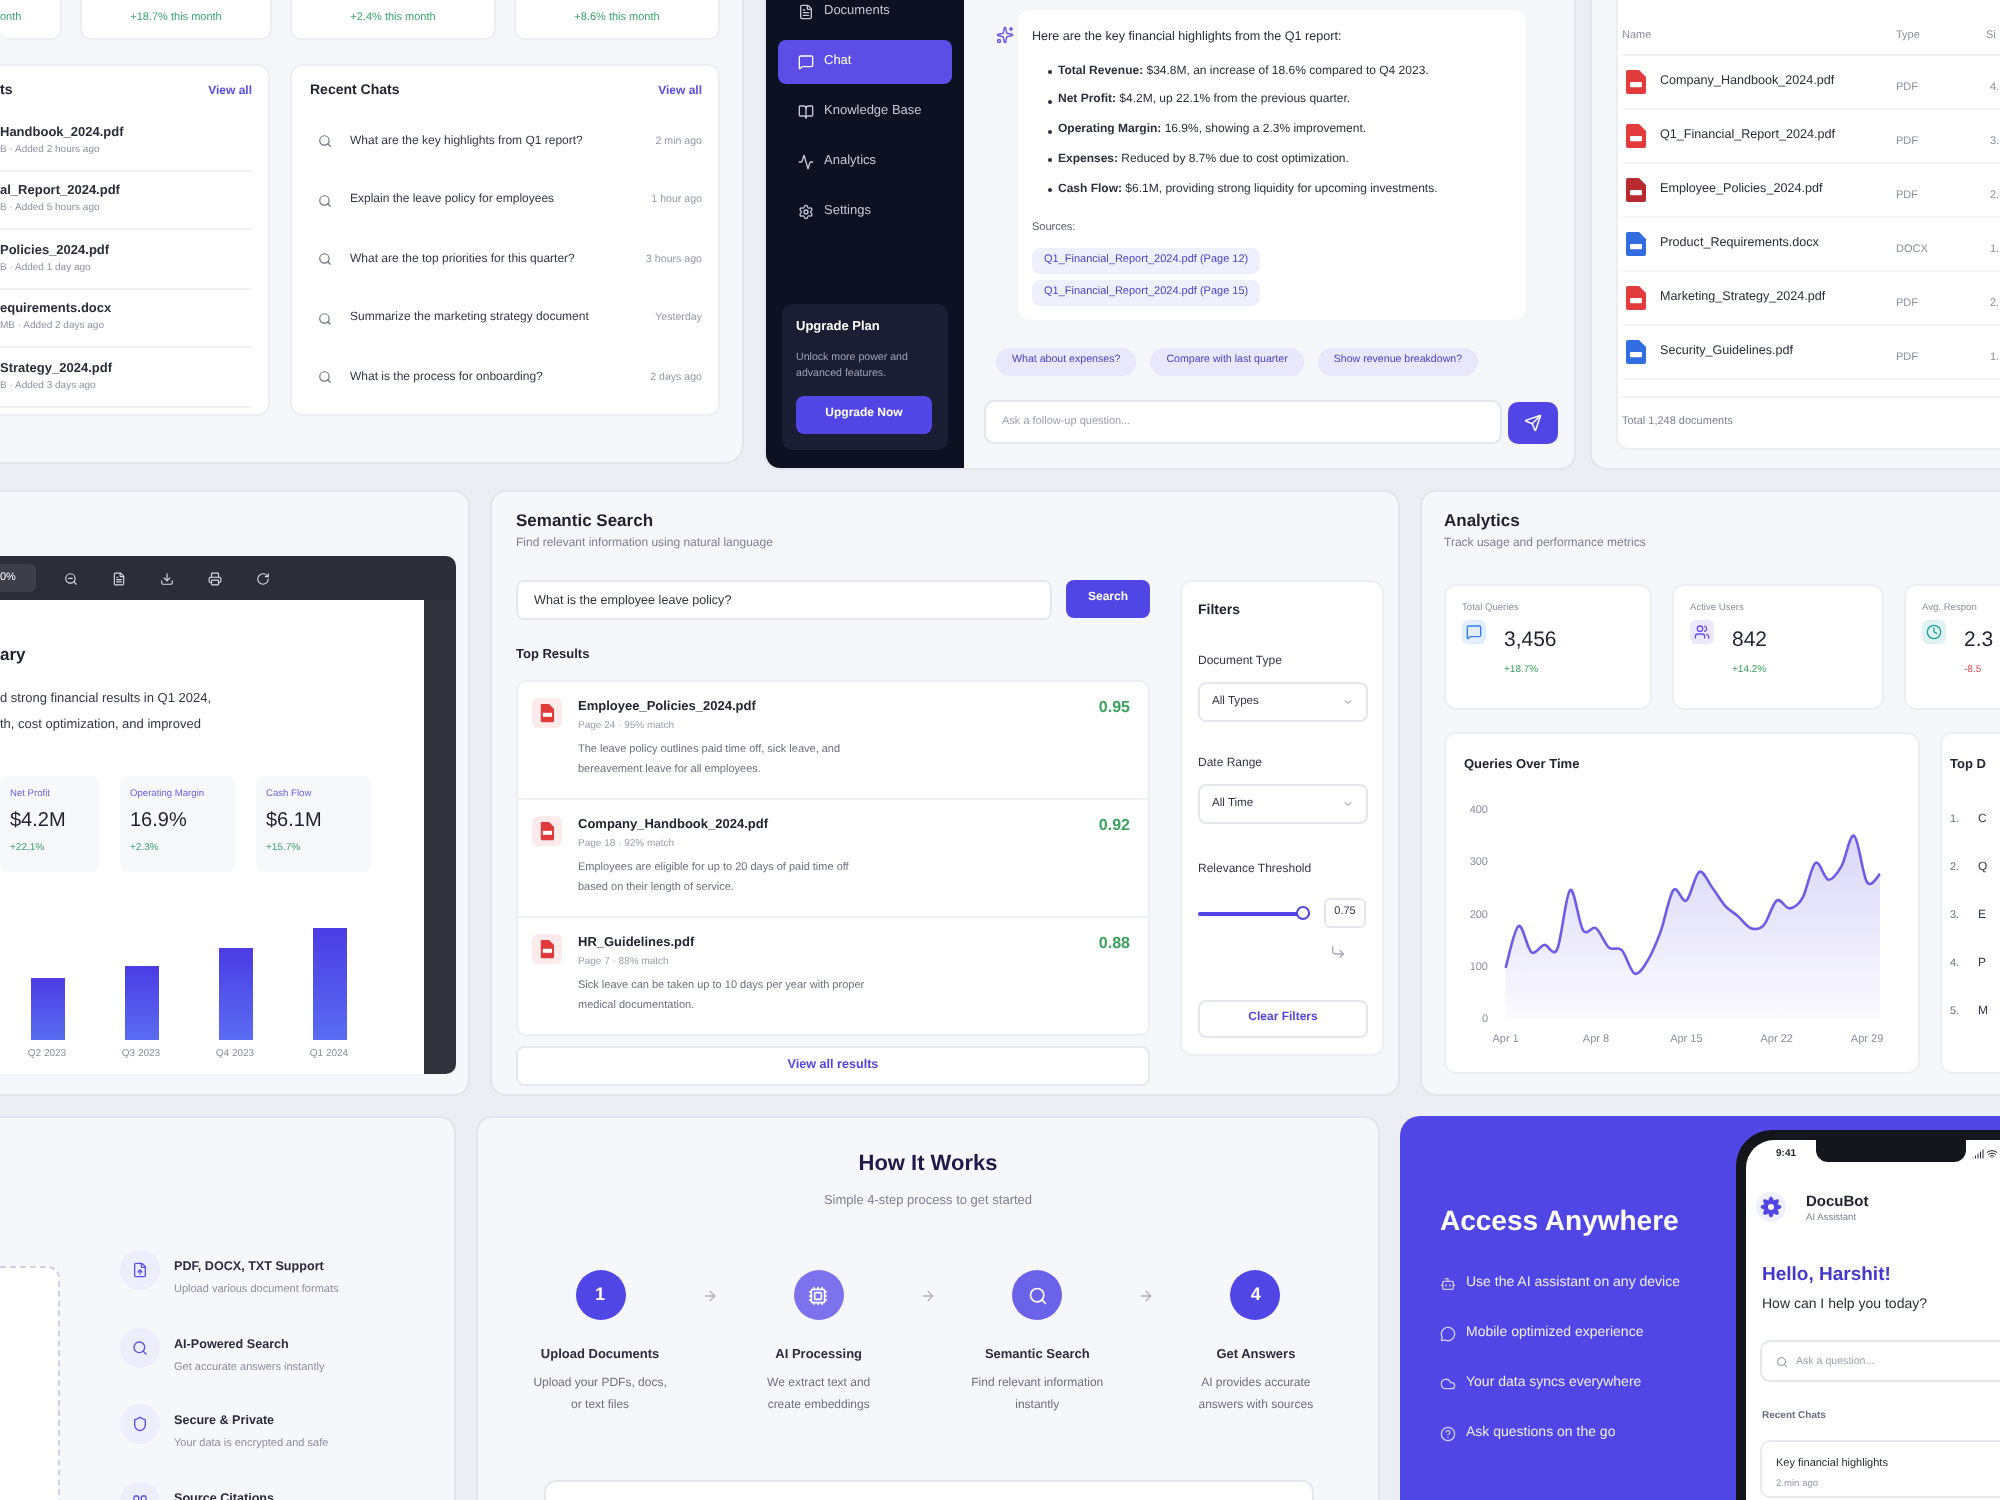 This screenshot has height=1500, width=2000. What do you see at coordinates (71, 578) in the screenshot?
I see `zoom-out-icon` at bounding box center [71, 578].